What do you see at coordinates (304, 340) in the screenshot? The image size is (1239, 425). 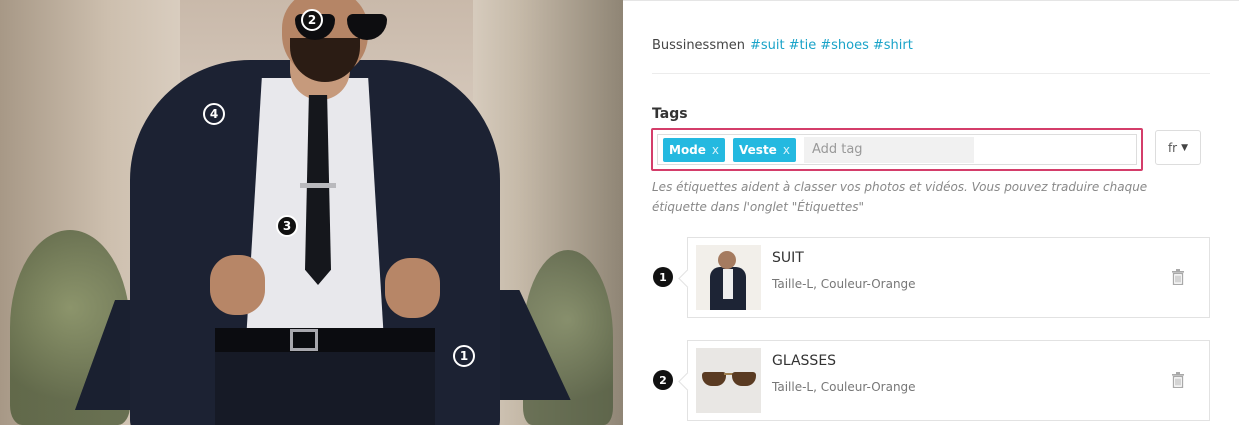 I see `belt-buckle` at bounding box center [304, 340].